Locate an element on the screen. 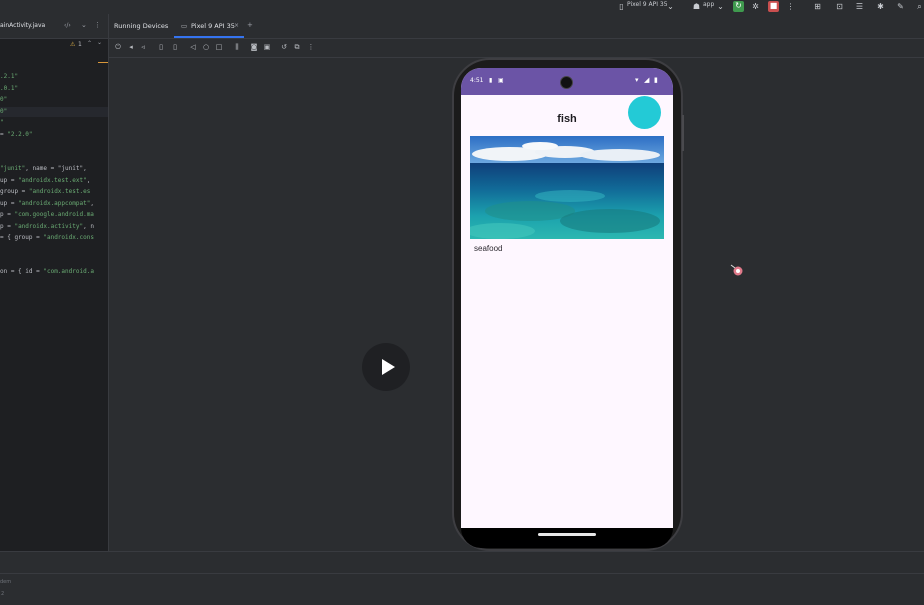 Image resolution: width=924 pixels, height=605 pixels. warning-icon: ⚠ is located at coordinates (73, 44).